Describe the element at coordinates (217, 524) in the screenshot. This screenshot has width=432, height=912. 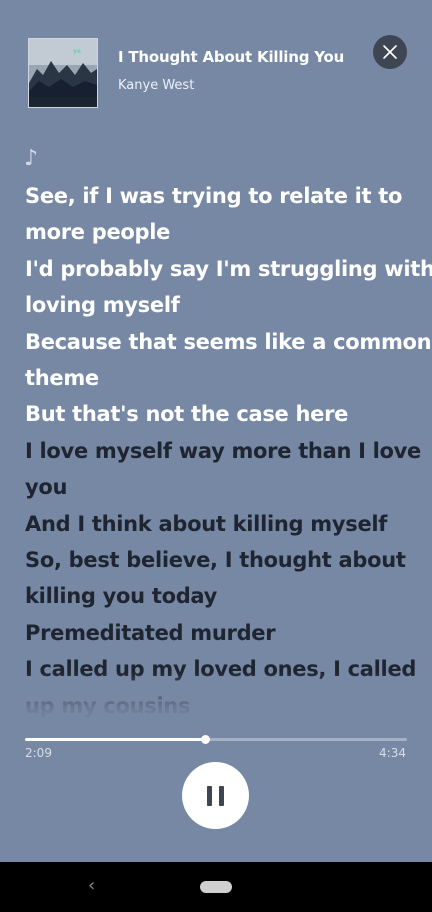
I see `lyric-line: And I think about killing myself` at that location.